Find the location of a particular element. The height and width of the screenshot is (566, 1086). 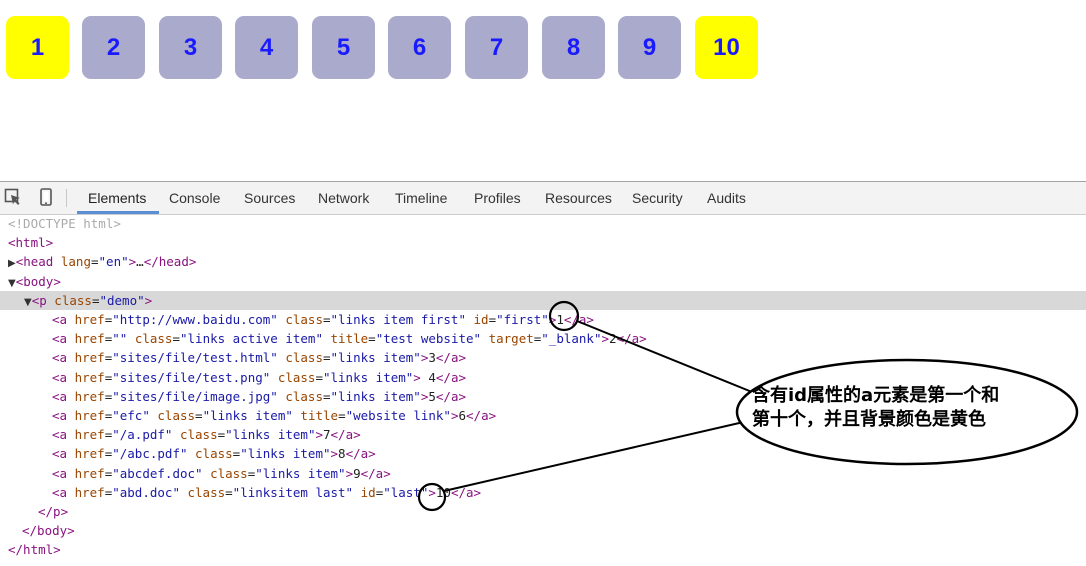

link-text: 8 is located at coordinates (342, 454).